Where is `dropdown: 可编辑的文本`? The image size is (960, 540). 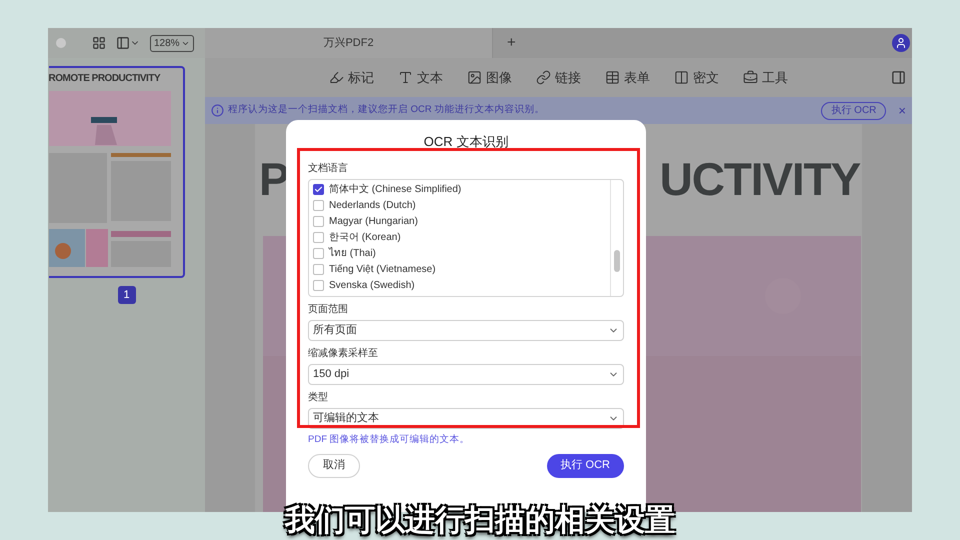 dropdown: 可编辑的文本 is located at coordinates (466, 418).